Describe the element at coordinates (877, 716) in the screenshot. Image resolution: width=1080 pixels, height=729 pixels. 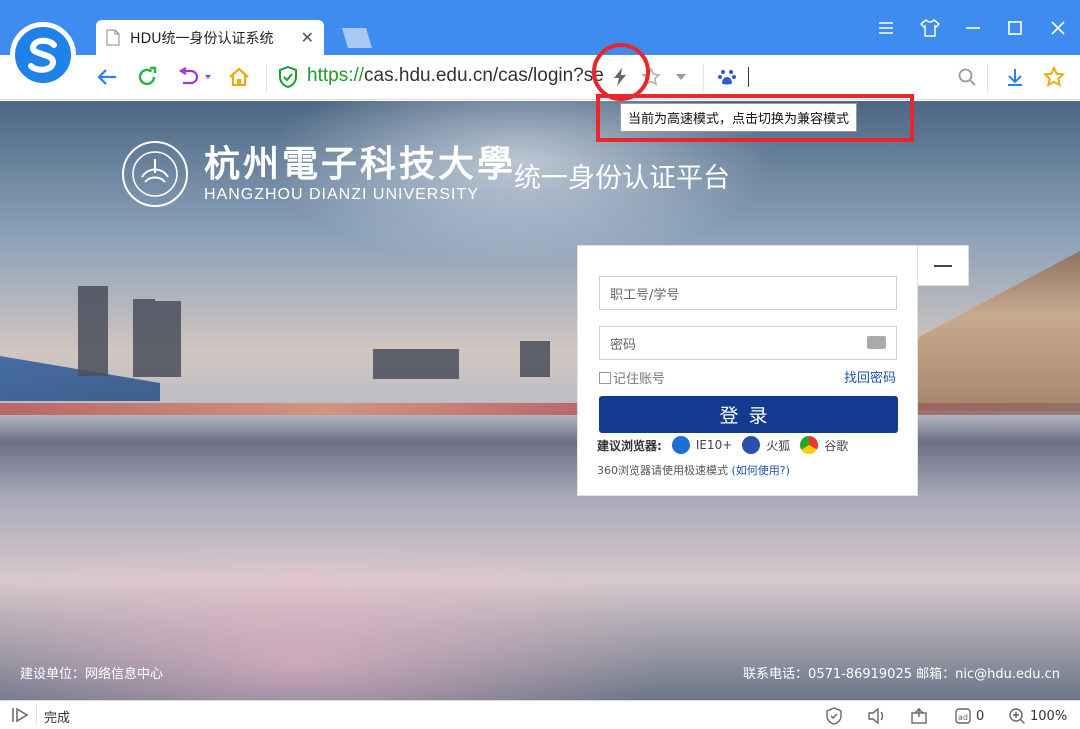
I see `sound-icon` at that location.